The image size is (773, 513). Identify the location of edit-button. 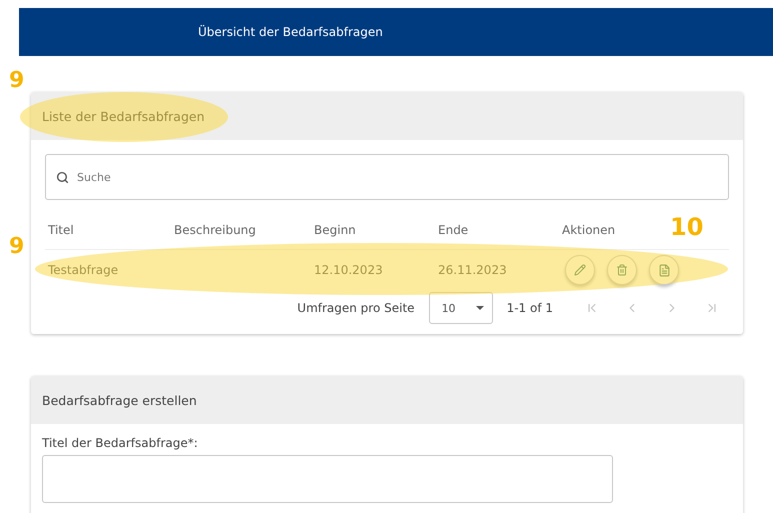
(580, 270).